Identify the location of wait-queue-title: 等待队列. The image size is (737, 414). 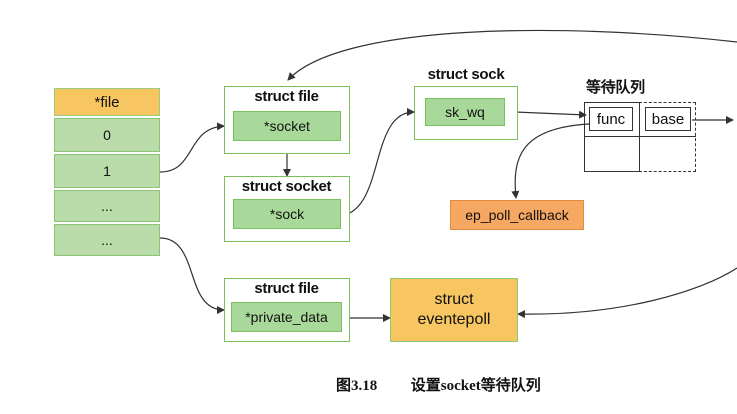
(615, 87).